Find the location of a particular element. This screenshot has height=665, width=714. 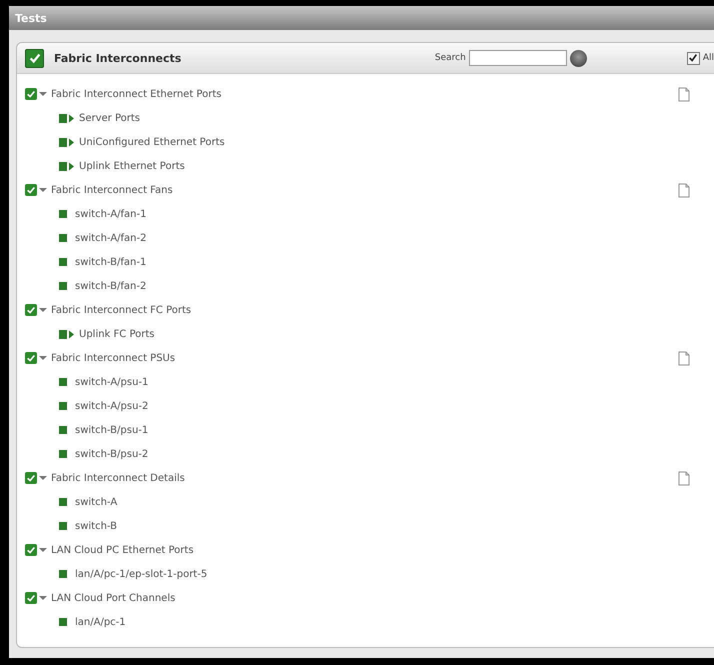

tree-item: lan/A/pc-1 is located at coordinates (100, 622).